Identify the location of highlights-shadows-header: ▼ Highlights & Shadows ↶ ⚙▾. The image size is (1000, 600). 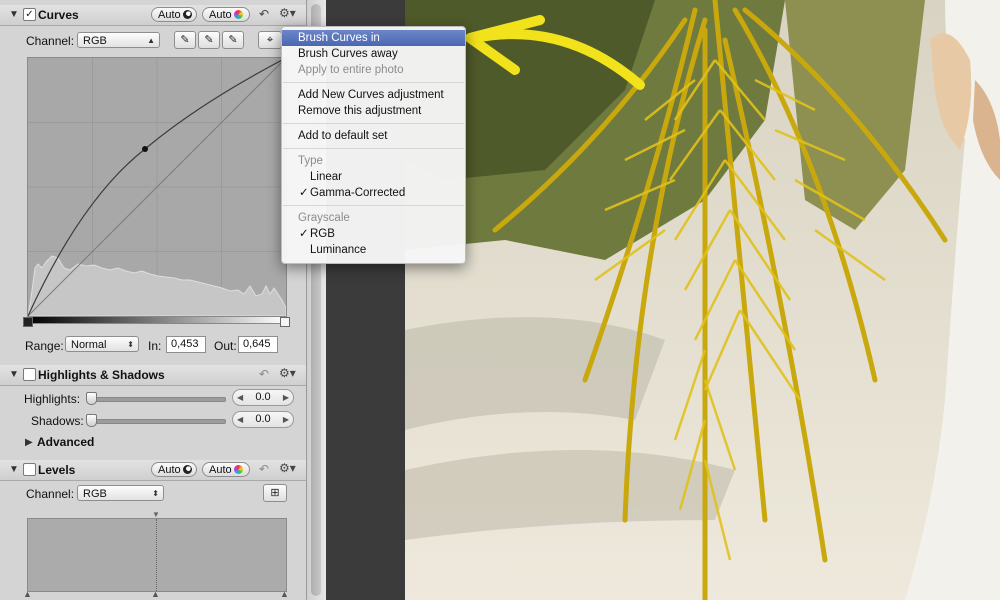
(153, 375).